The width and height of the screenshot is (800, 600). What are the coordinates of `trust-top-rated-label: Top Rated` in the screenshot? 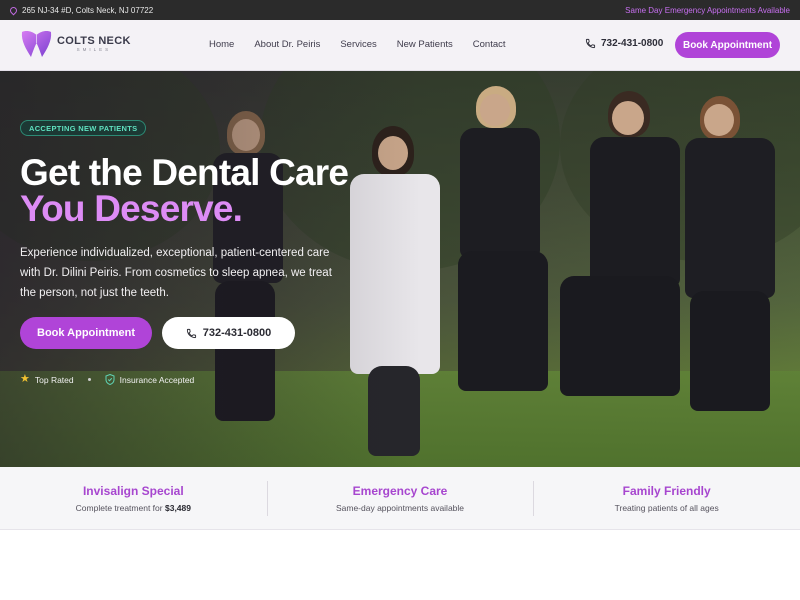 It's located at (54, 379).